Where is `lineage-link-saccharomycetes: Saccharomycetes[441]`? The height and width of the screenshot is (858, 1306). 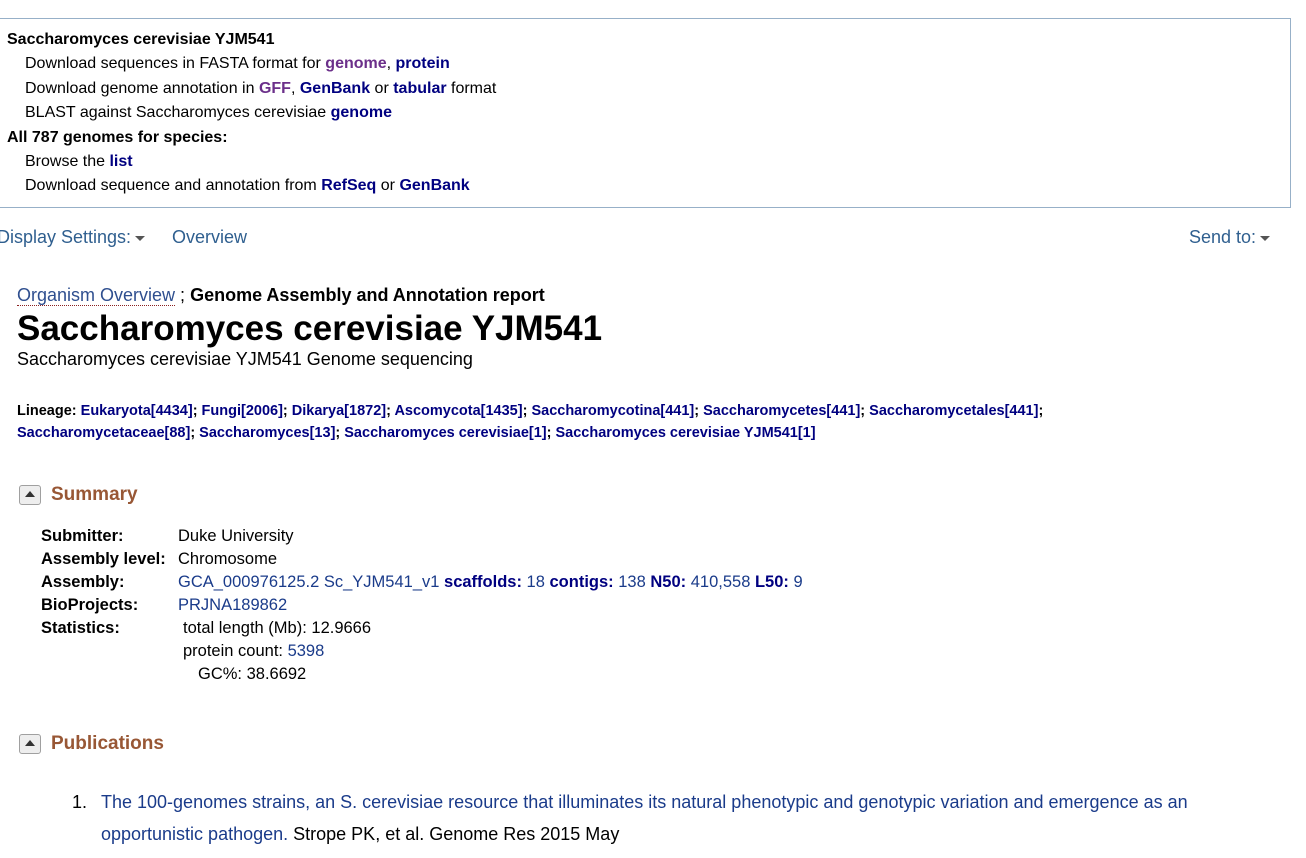 lineage-link-saccharomycetes: Saccharomycetes[441] is located at coordinates (781, 411).